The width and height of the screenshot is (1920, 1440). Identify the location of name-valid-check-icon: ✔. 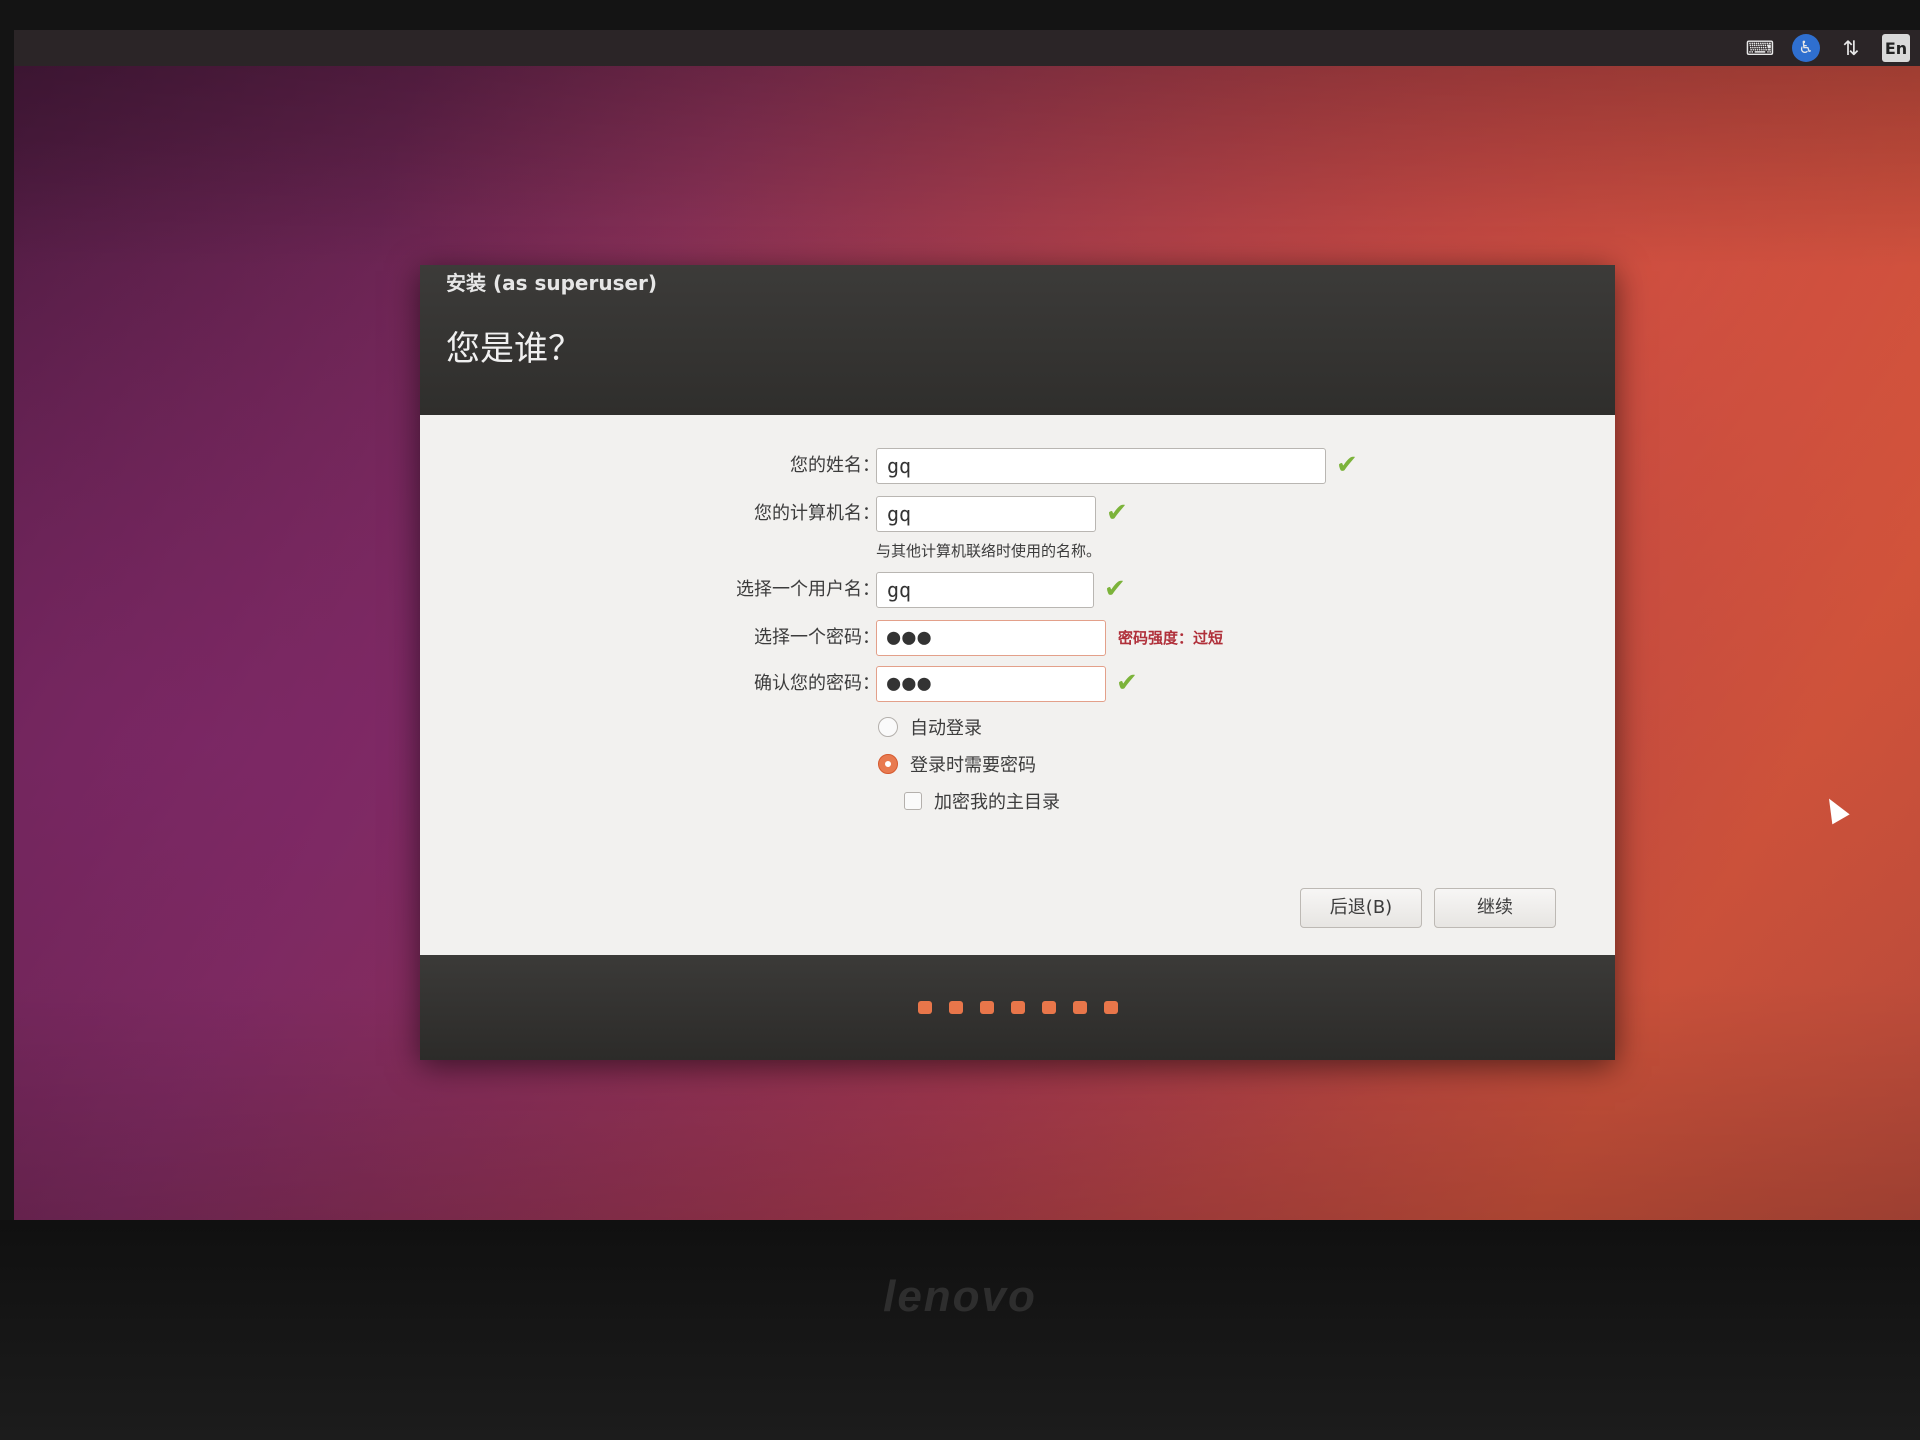
(1347, 465).